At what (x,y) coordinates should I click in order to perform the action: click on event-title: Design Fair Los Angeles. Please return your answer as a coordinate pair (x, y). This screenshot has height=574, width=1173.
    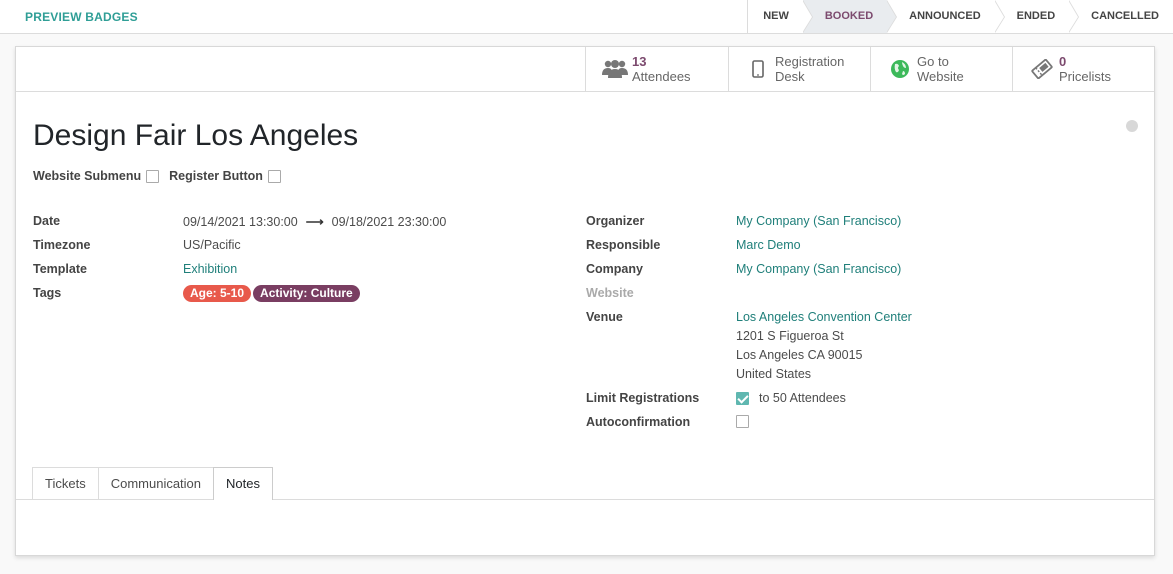
    Looking at the image, I should click on (195, 136).